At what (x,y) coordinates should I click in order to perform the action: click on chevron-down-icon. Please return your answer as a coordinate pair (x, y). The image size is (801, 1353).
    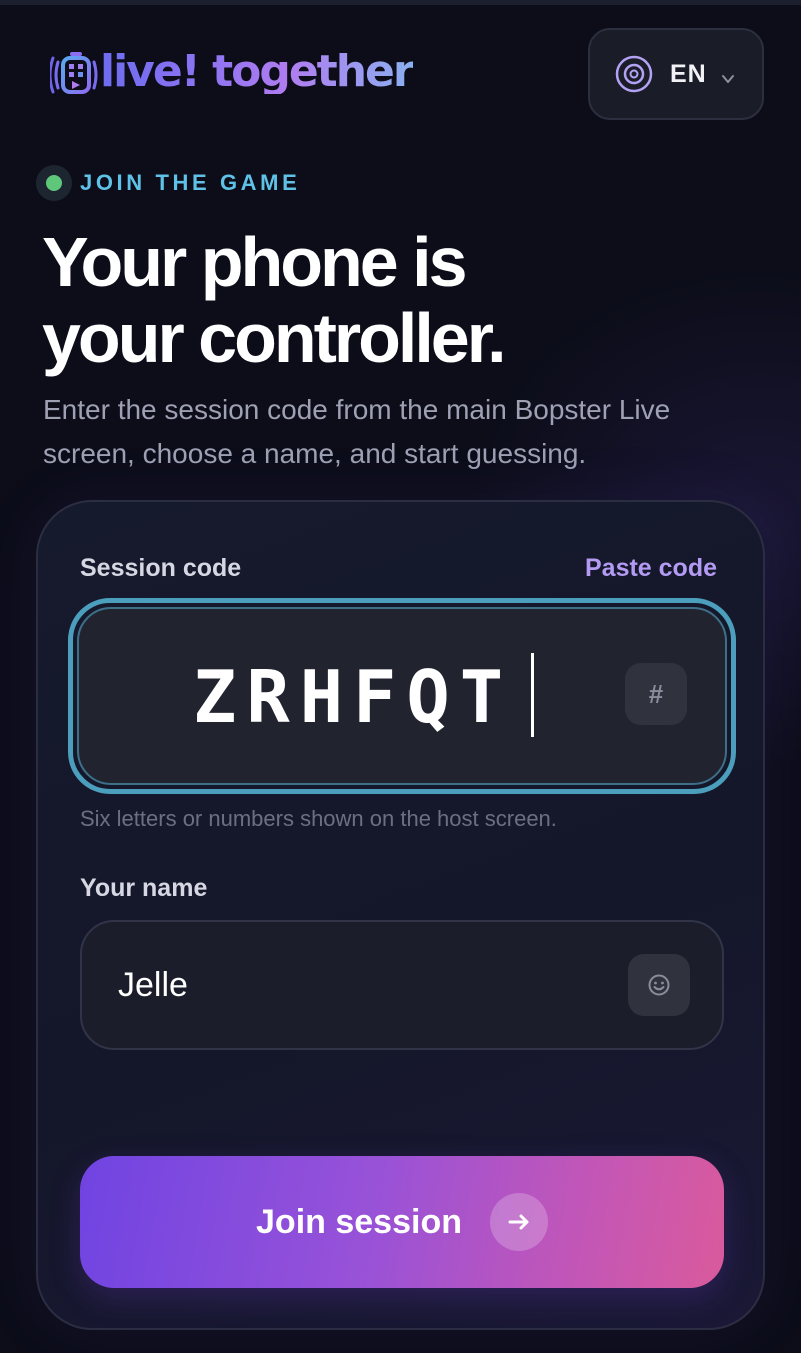
    Looking at the image, I should click on (727, 79).